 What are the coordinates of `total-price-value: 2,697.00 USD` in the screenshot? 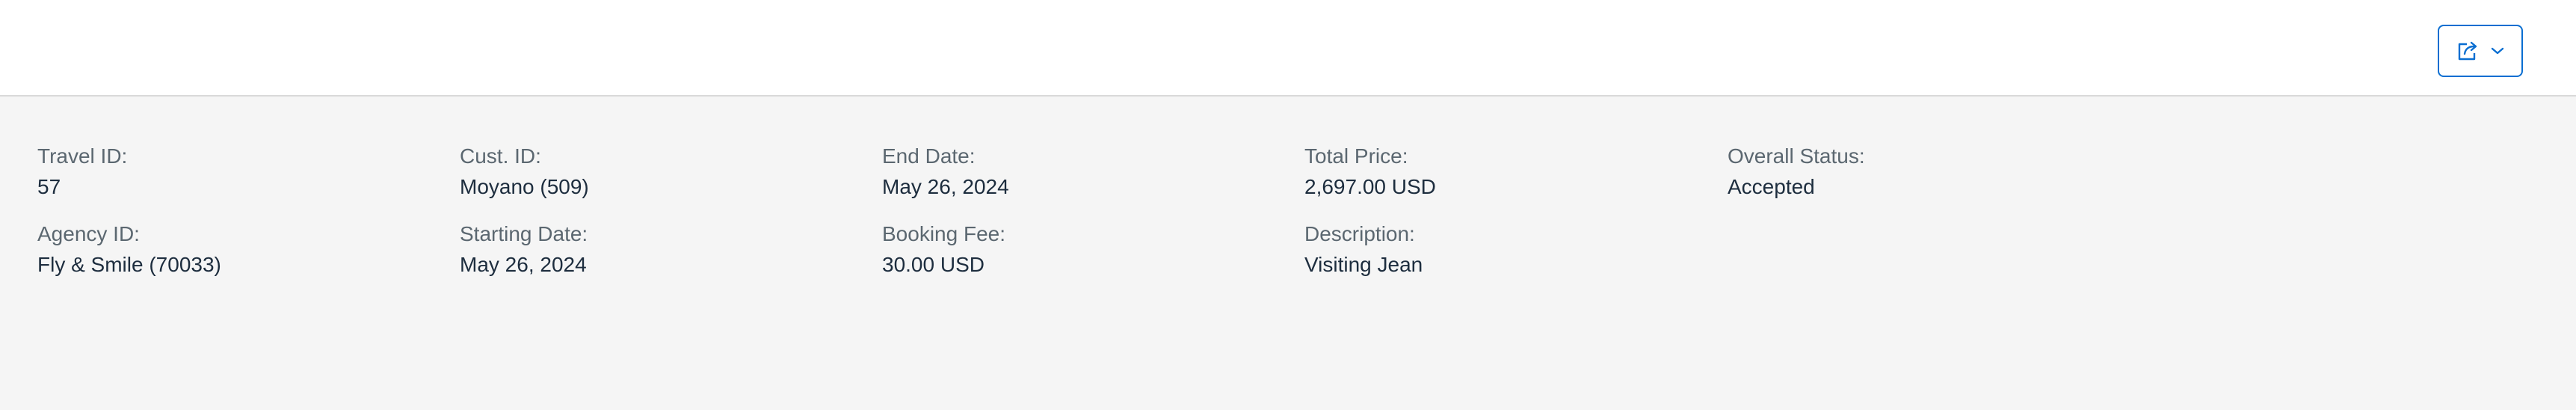 It's located at (1370, 186).